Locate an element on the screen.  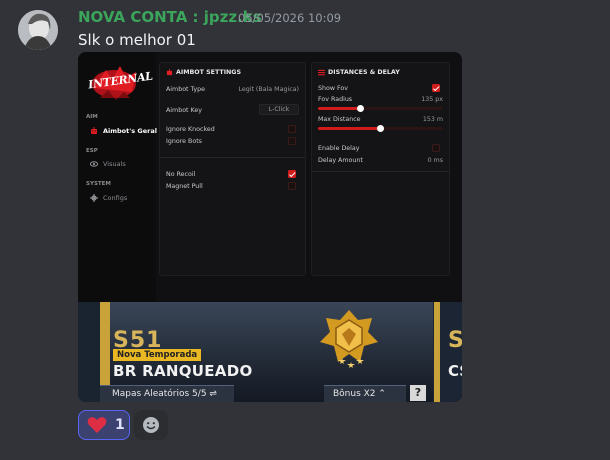
sliders-icon is located at coordinates (321, 72).